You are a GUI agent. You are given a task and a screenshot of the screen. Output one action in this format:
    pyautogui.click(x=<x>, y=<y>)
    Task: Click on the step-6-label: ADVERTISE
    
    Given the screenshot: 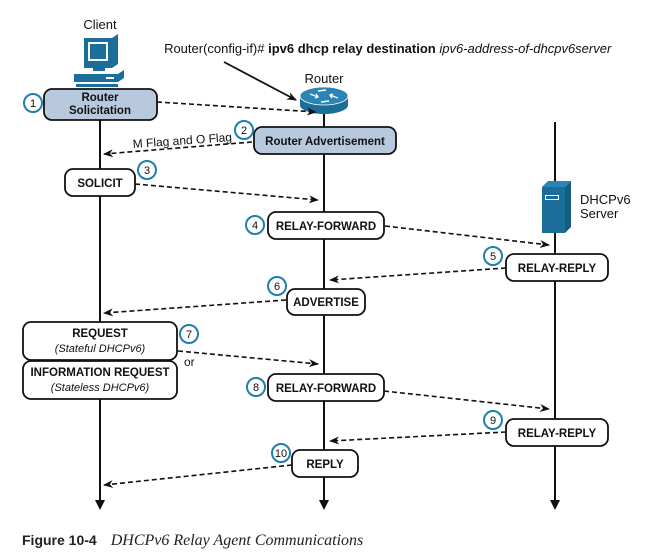 What is the action you would take?
    pyautogui.click(x=326, y=303)
    